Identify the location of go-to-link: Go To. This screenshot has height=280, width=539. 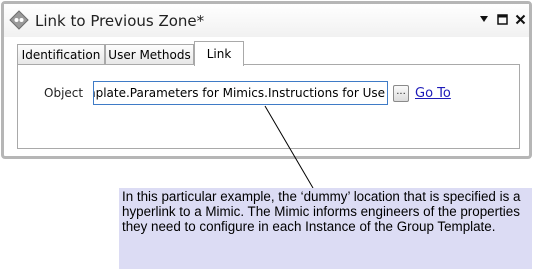
(433, 93).